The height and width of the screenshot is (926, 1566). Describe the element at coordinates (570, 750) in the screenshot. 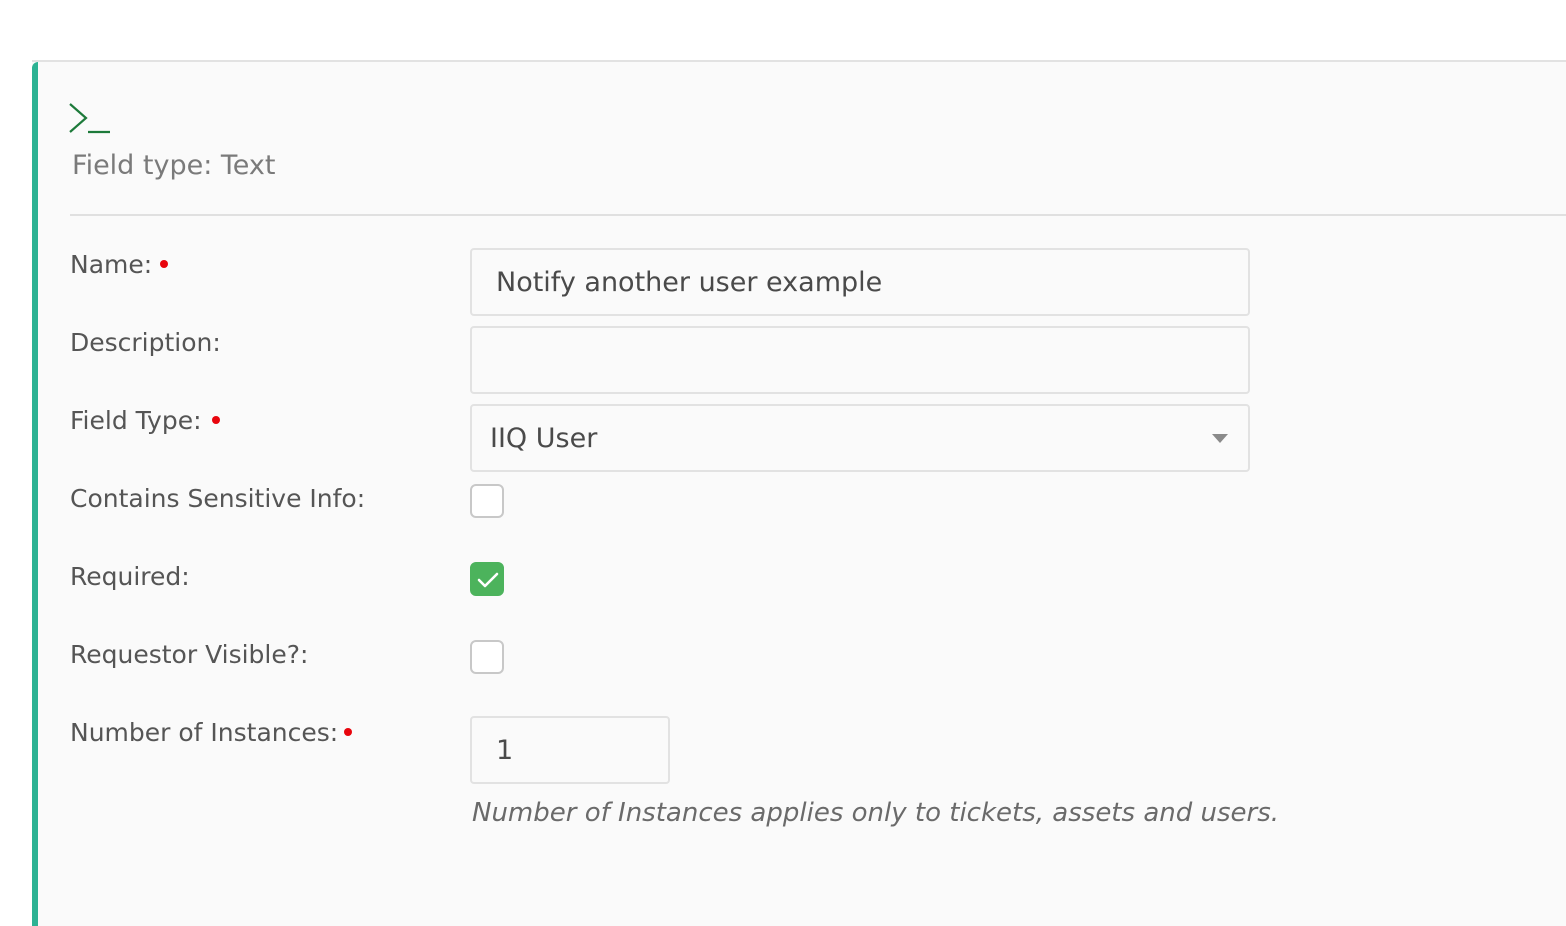

I see `instances-input` at that location.